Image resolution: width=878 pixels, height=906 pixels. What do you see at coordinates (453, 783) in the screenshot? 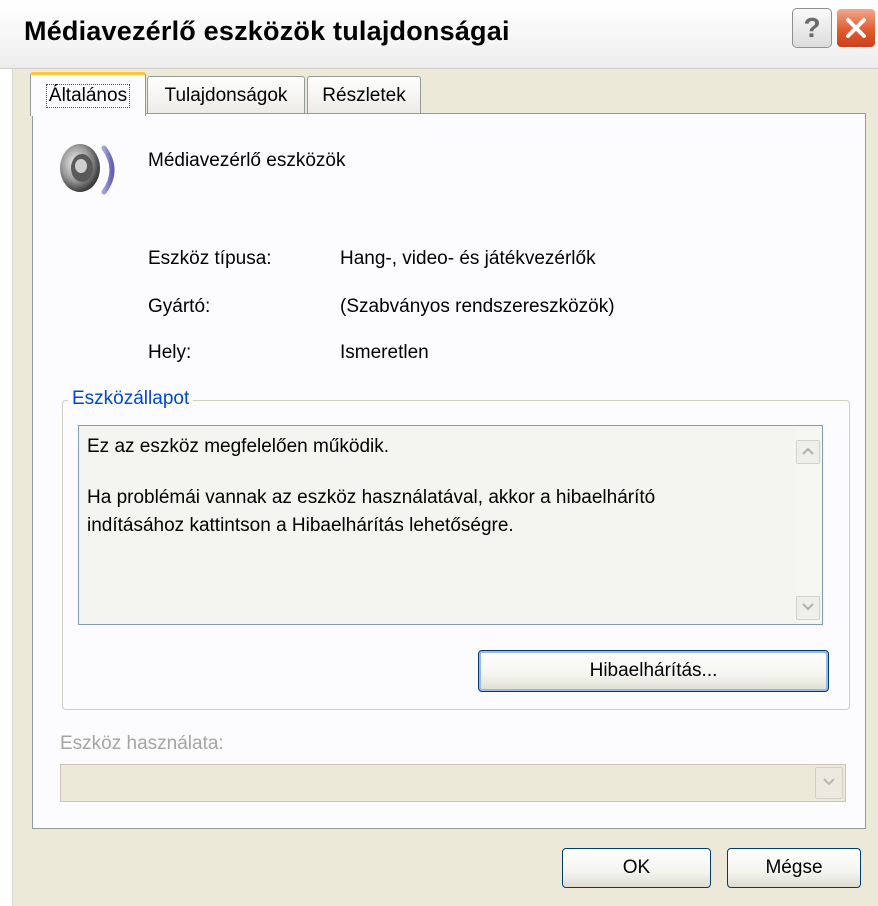
I see `device-usage-select` at bounding box center [453, 783].